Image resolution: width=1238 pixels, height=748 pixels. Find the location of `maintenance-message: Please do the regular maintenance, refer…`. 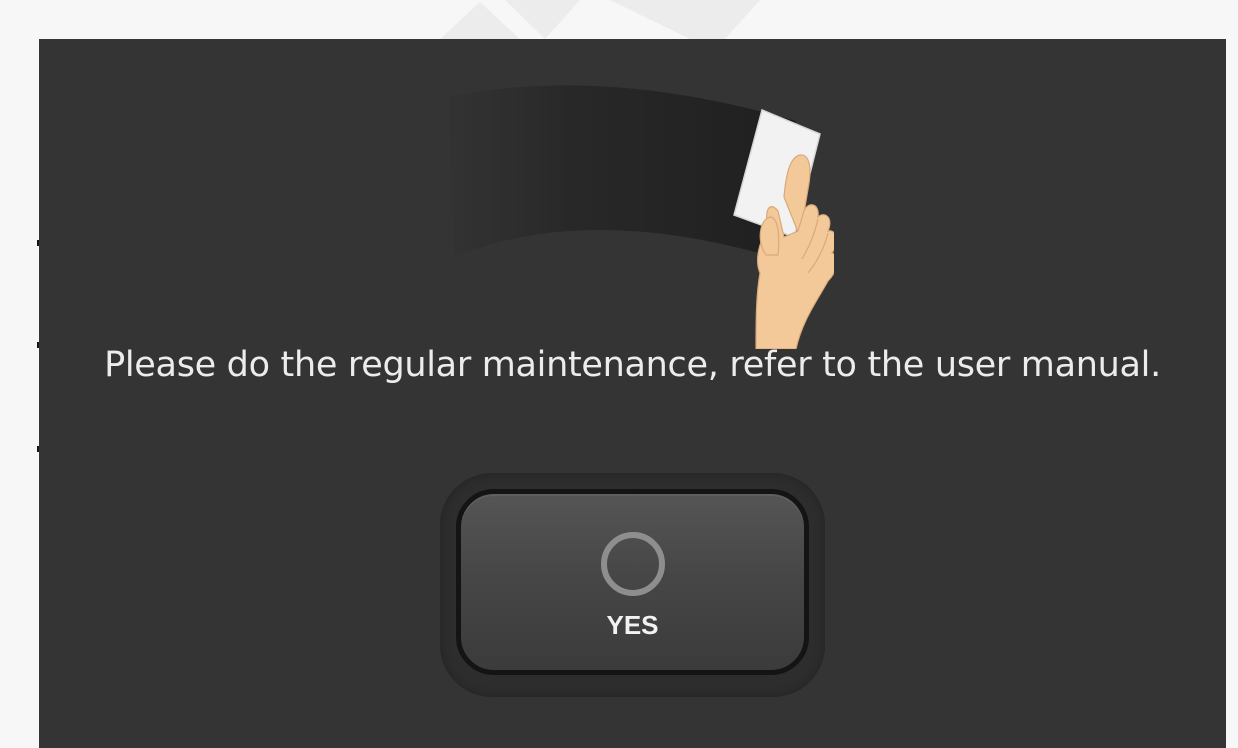

maintenance-message: Please do the regular maintenance, refer… is located at coordinates (632, 365).